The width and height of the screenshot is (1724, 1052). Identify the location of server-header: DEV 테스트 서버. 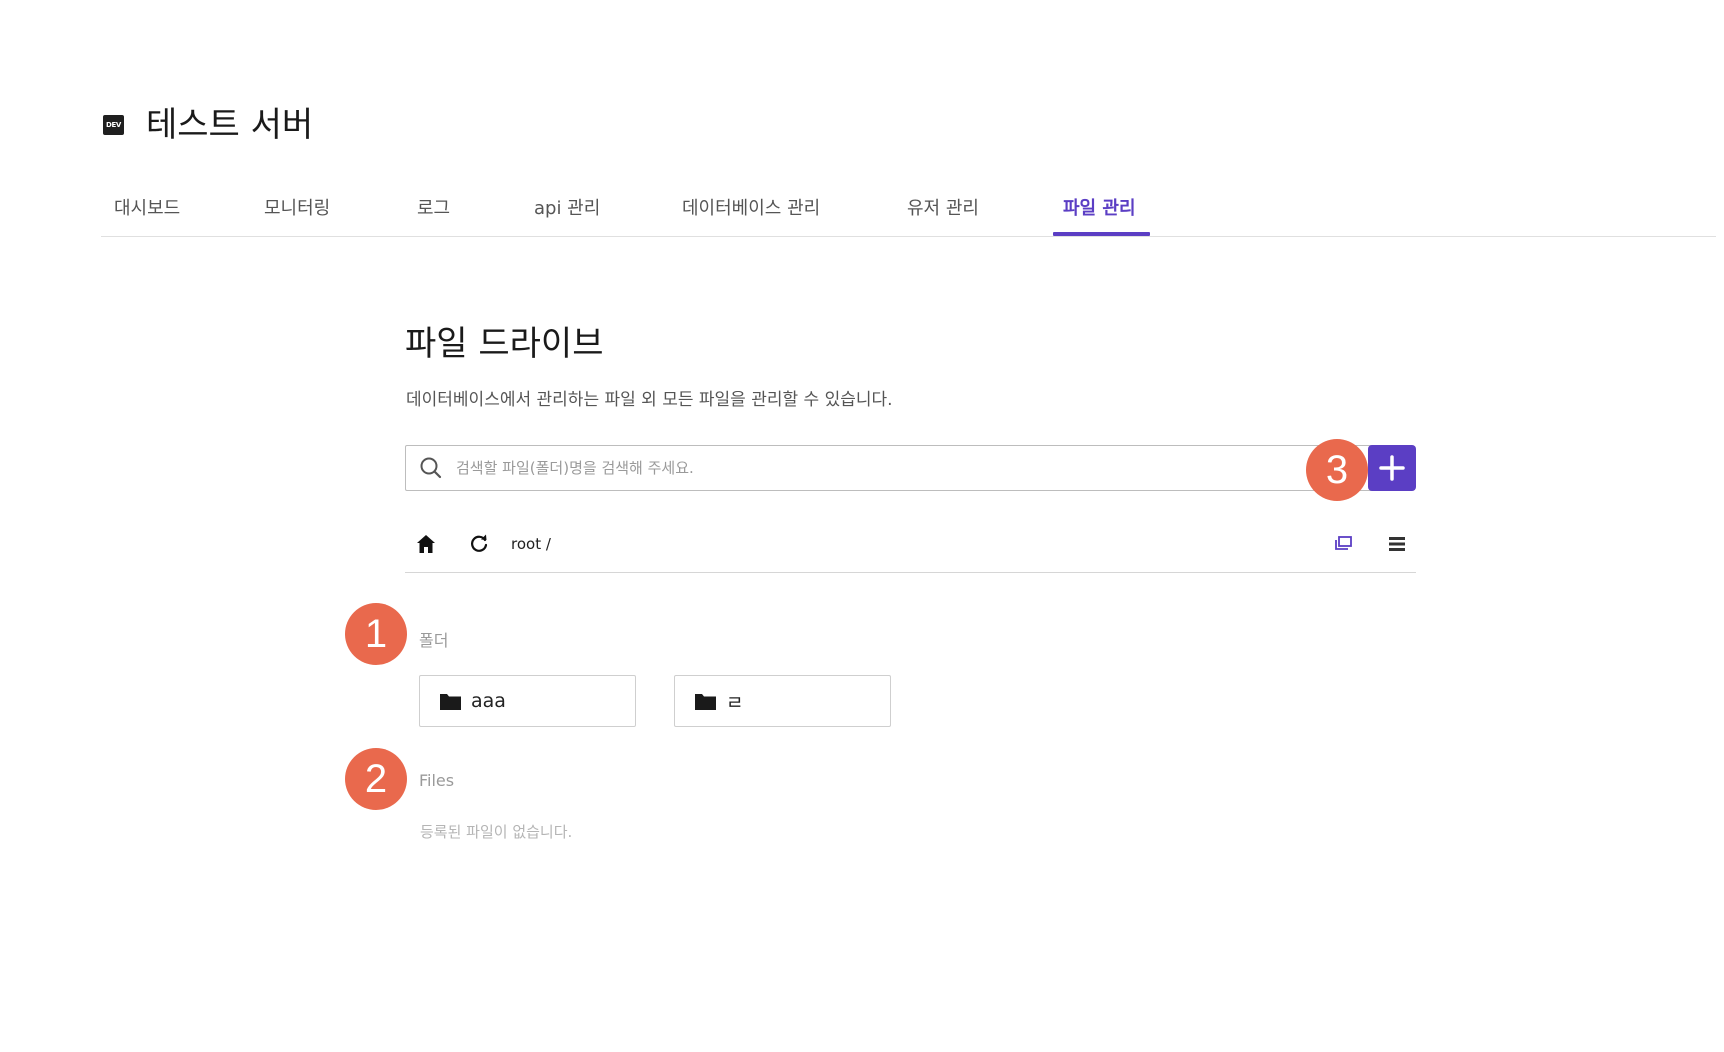
(208, 125).